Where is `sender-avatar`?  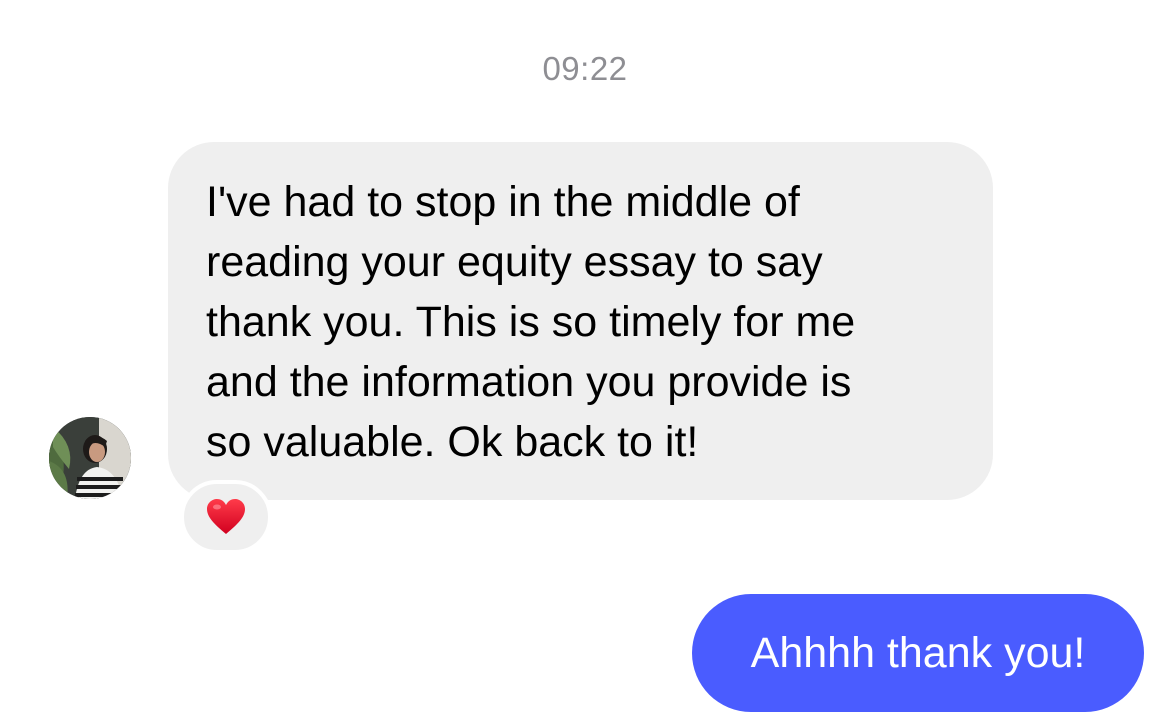 sender-avatar is located at coordinates (90, 458).